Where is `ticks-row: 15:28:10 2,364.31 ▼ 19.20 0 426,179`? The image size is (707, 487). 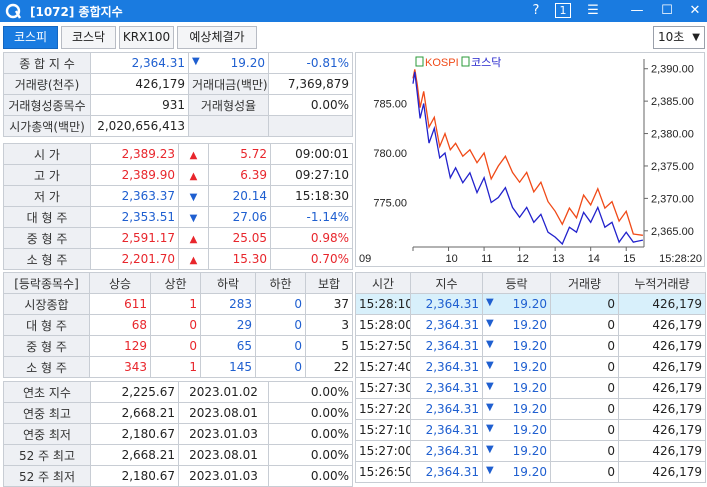
ticks-row: 15:28:10 2,364.31 ▼ 19.20 0 426,179 is located at coordinates (530, 304).